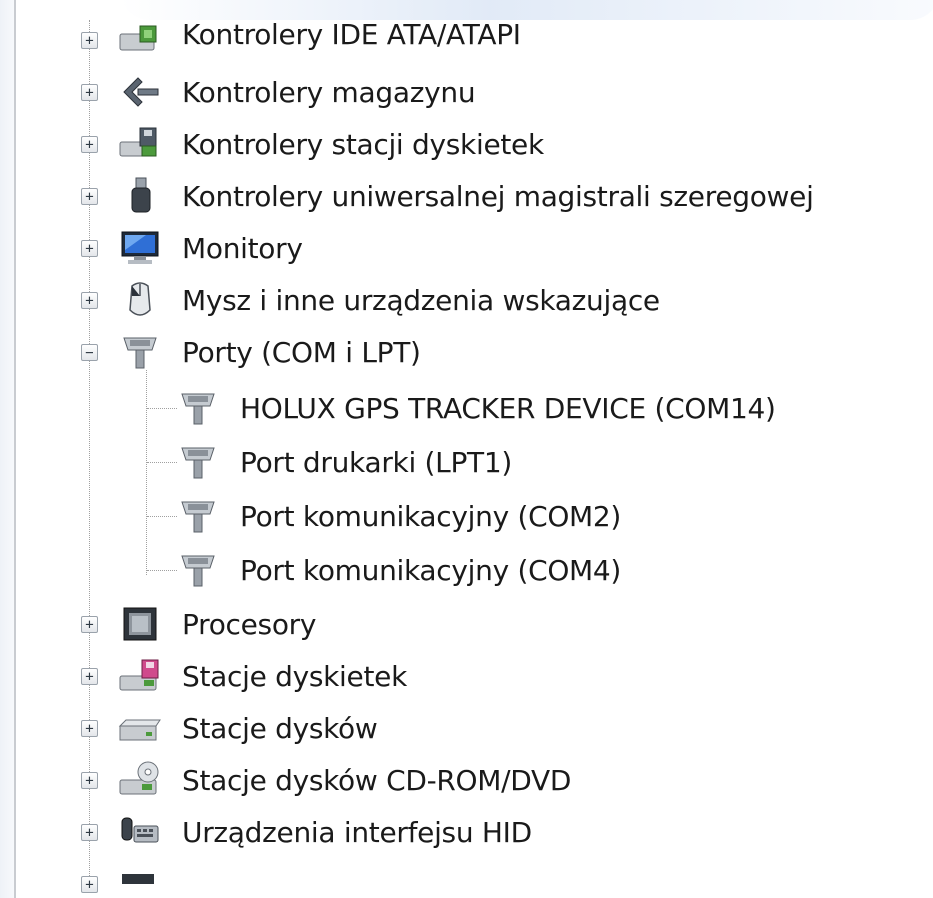  Describe the element at coordinates (421, 300) in the screenshot. I see `tree-item-label: Mysz i inne urządzenia wskazujące` at that location.